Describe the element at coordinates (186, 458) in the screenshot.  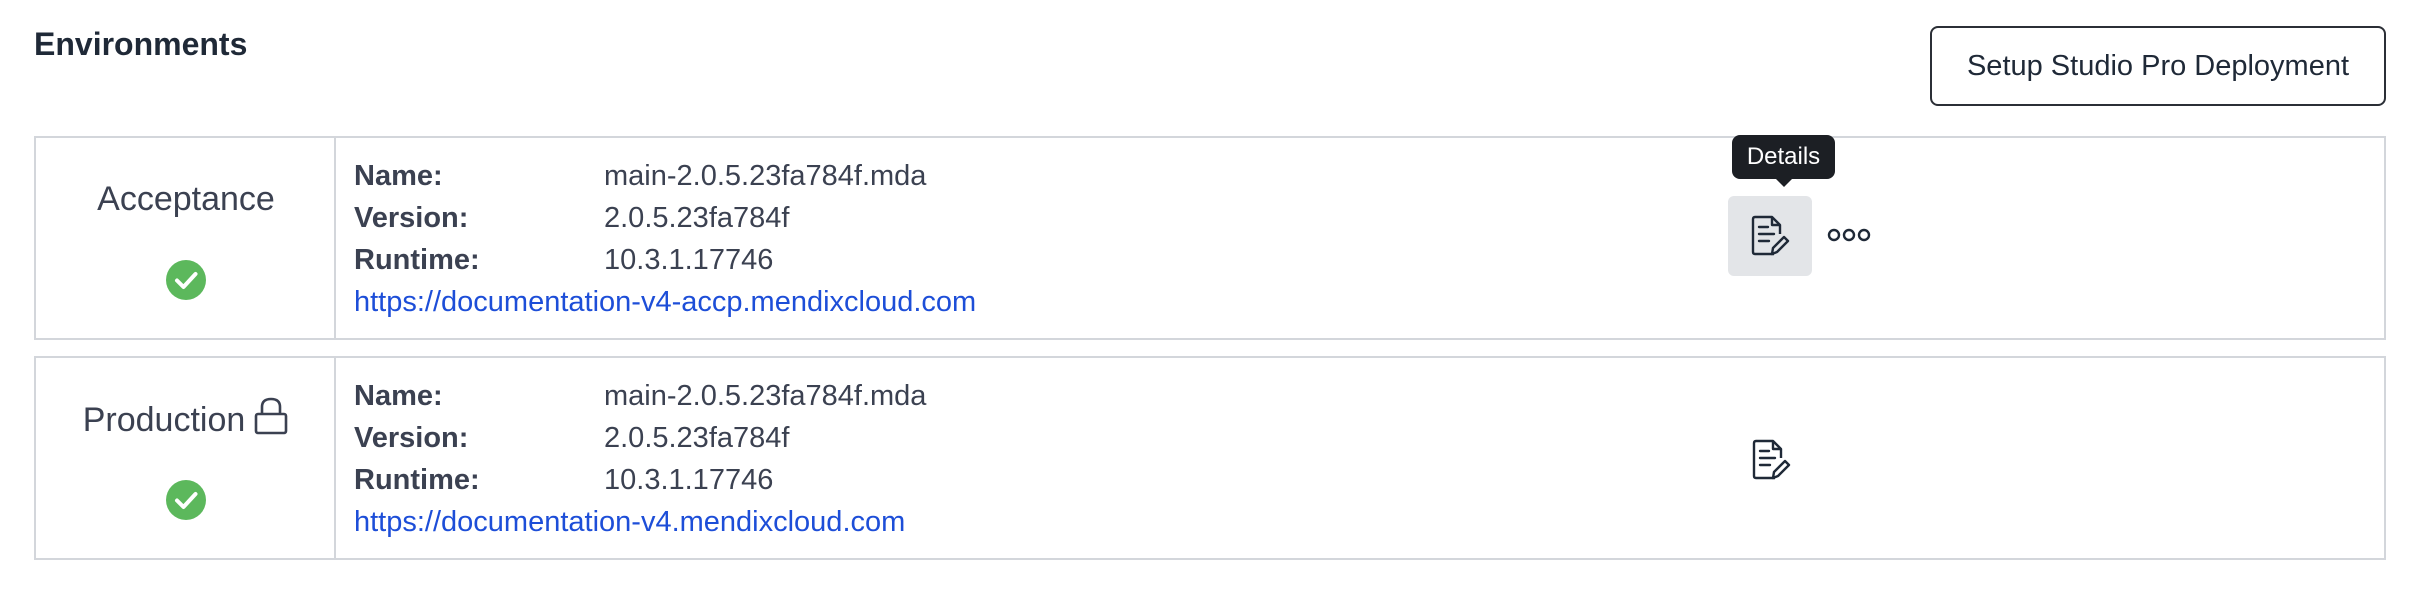
I see `environment-summary: Production` at that location.